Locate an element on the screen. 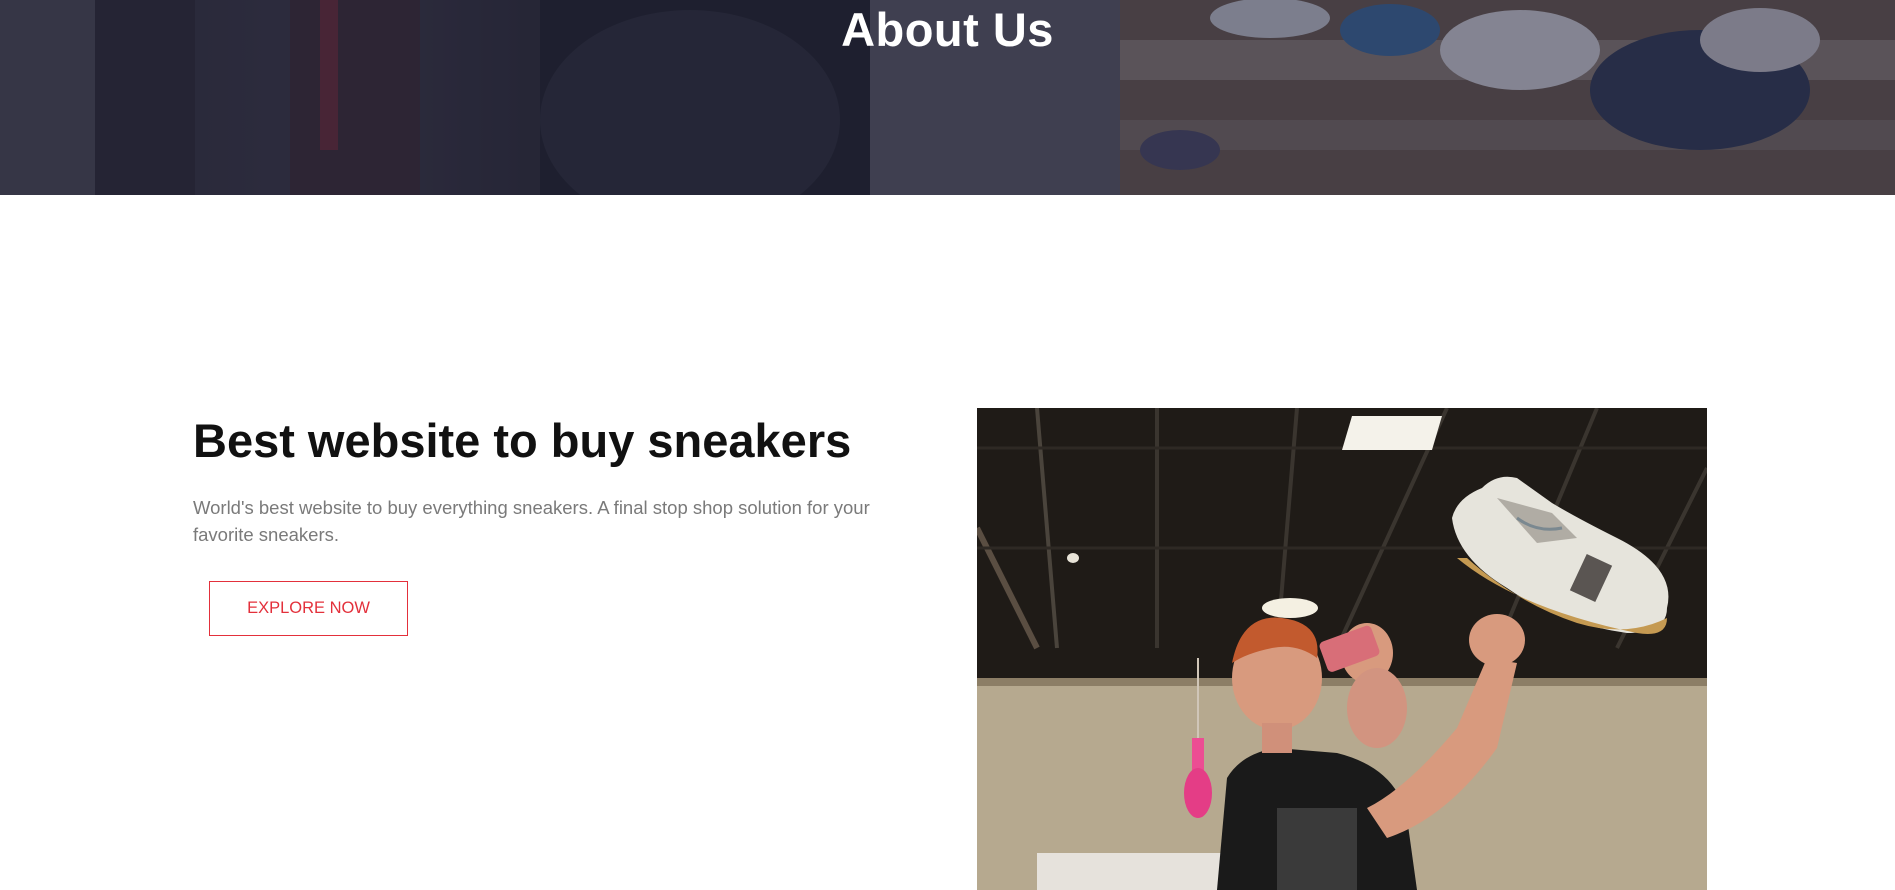 The width and height of the screenshot is (1895, 890). explore-now-button: EXPLORE NOW is located at coordinates (308, 608).